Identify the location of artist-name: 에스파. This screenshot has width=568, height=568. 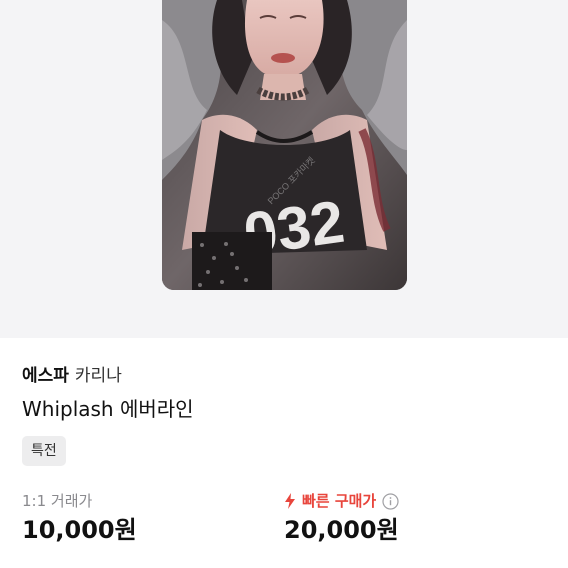
(45, 376).